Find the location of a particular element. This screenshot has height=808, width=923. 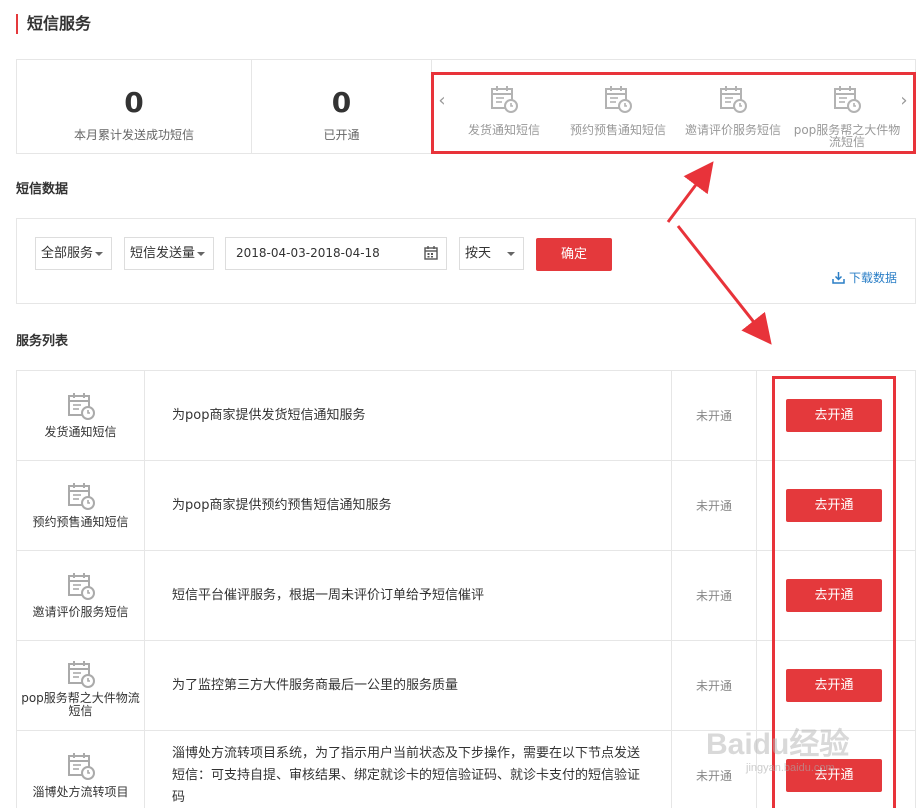

annotation-arrow-up is located at coordinates (690, 192).